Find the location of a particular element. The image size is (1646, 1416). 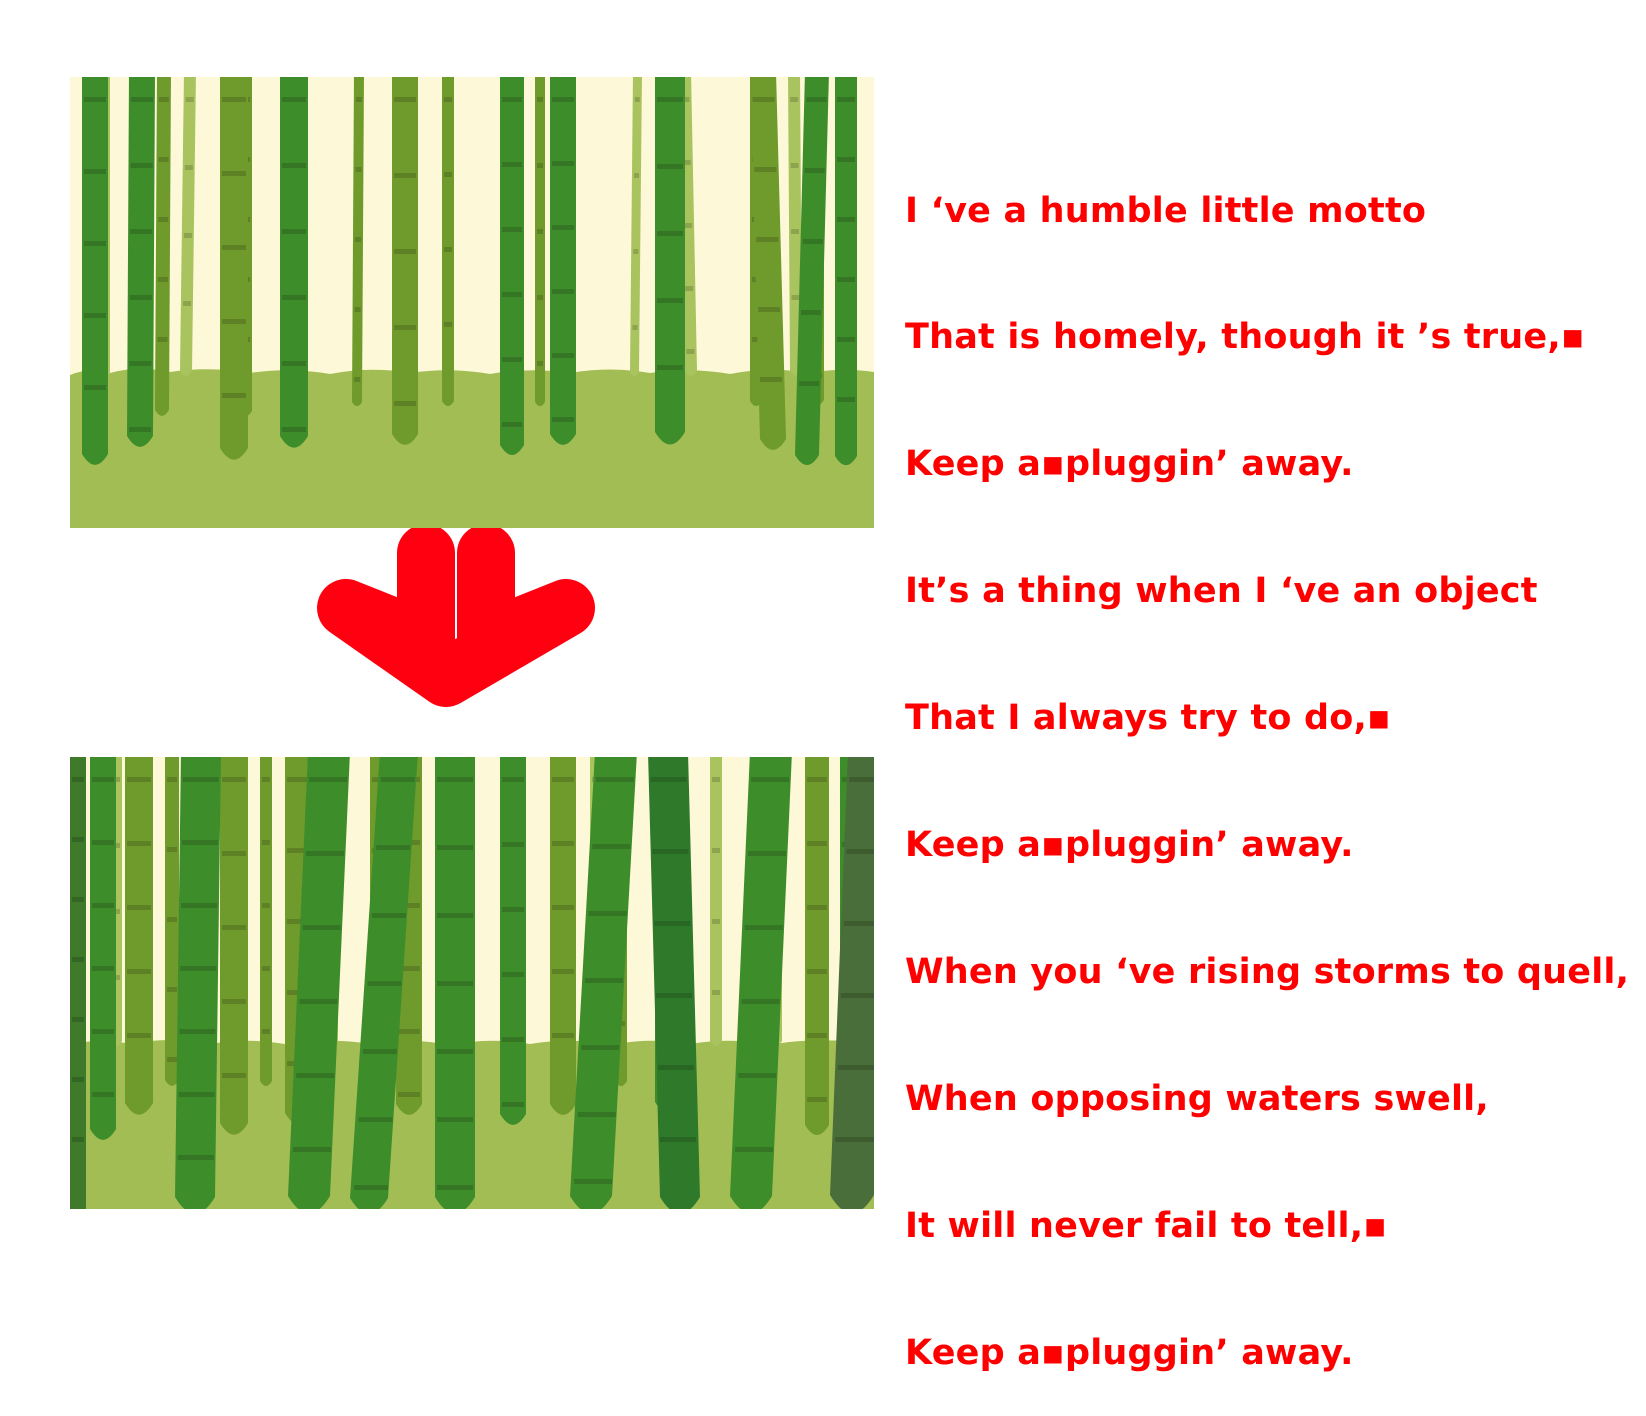

poem-line: When you ‘ve rising storms to quell, is located at coordinates (1267, 971).